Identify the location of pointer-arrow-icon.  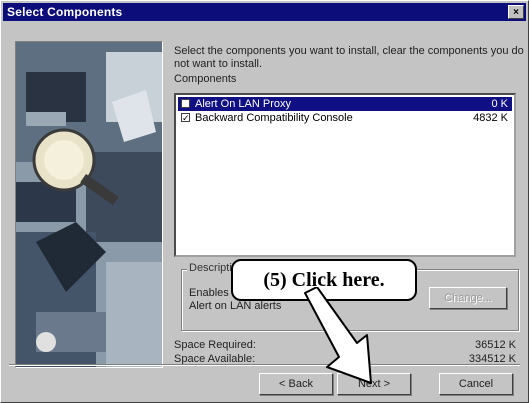
(338, 335).